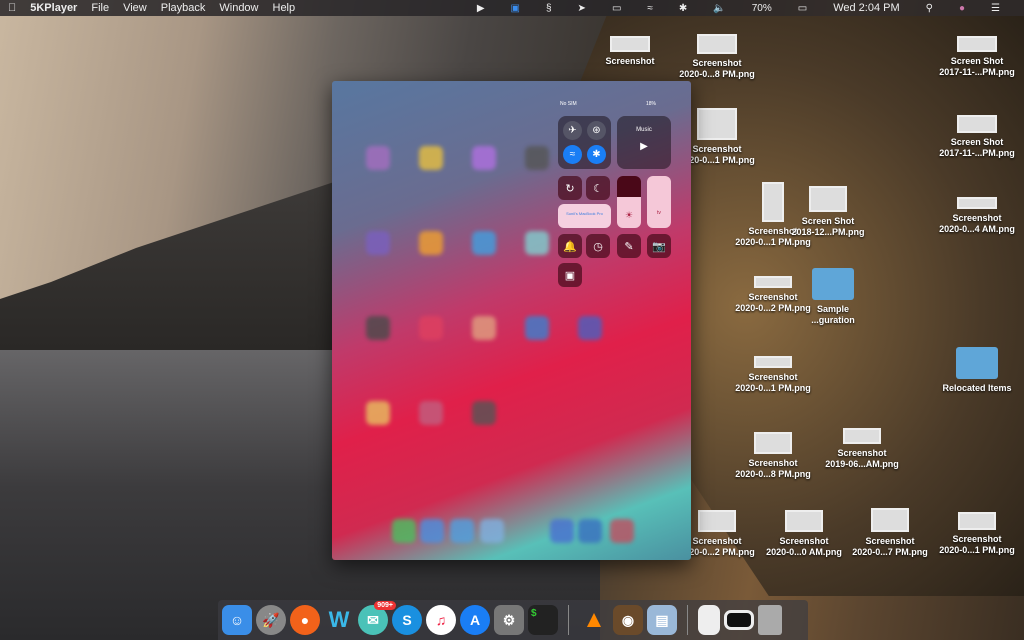 The width and height of the screenshot is (1024, 640). What do you see at coordinates (770, 620) in the screenshot?
I see `trash-icon` at bounding box center [770, 620].